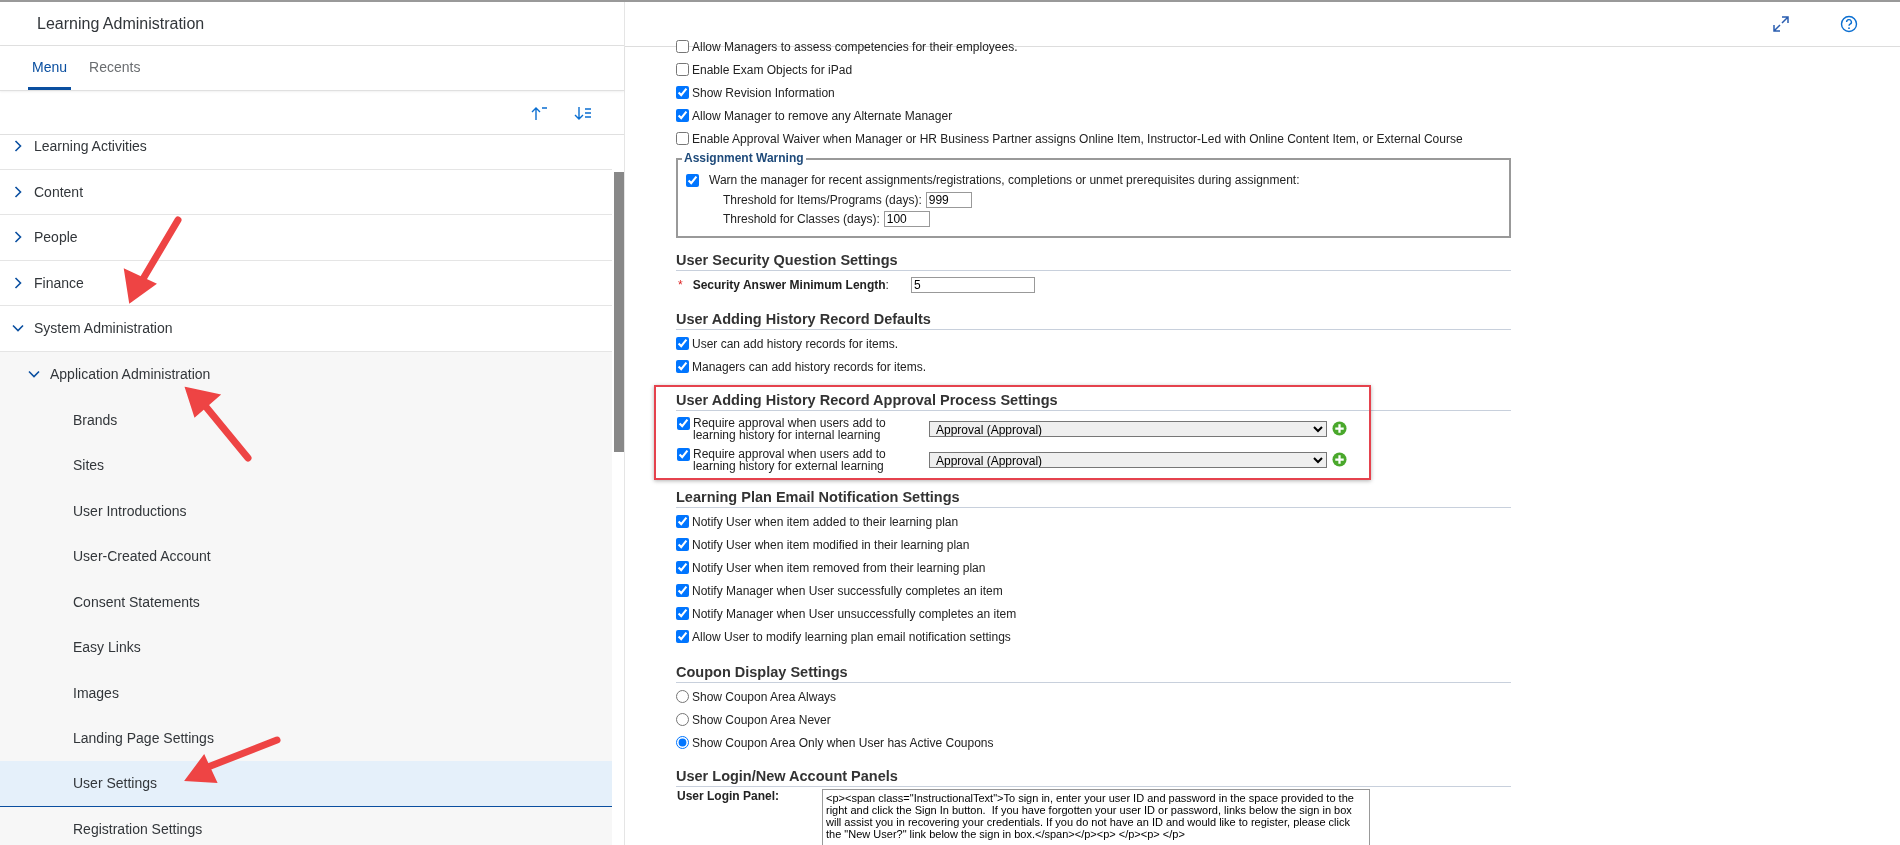  I want to click on section-heading: User Adding History Record Defaults, so click(1093, 320).